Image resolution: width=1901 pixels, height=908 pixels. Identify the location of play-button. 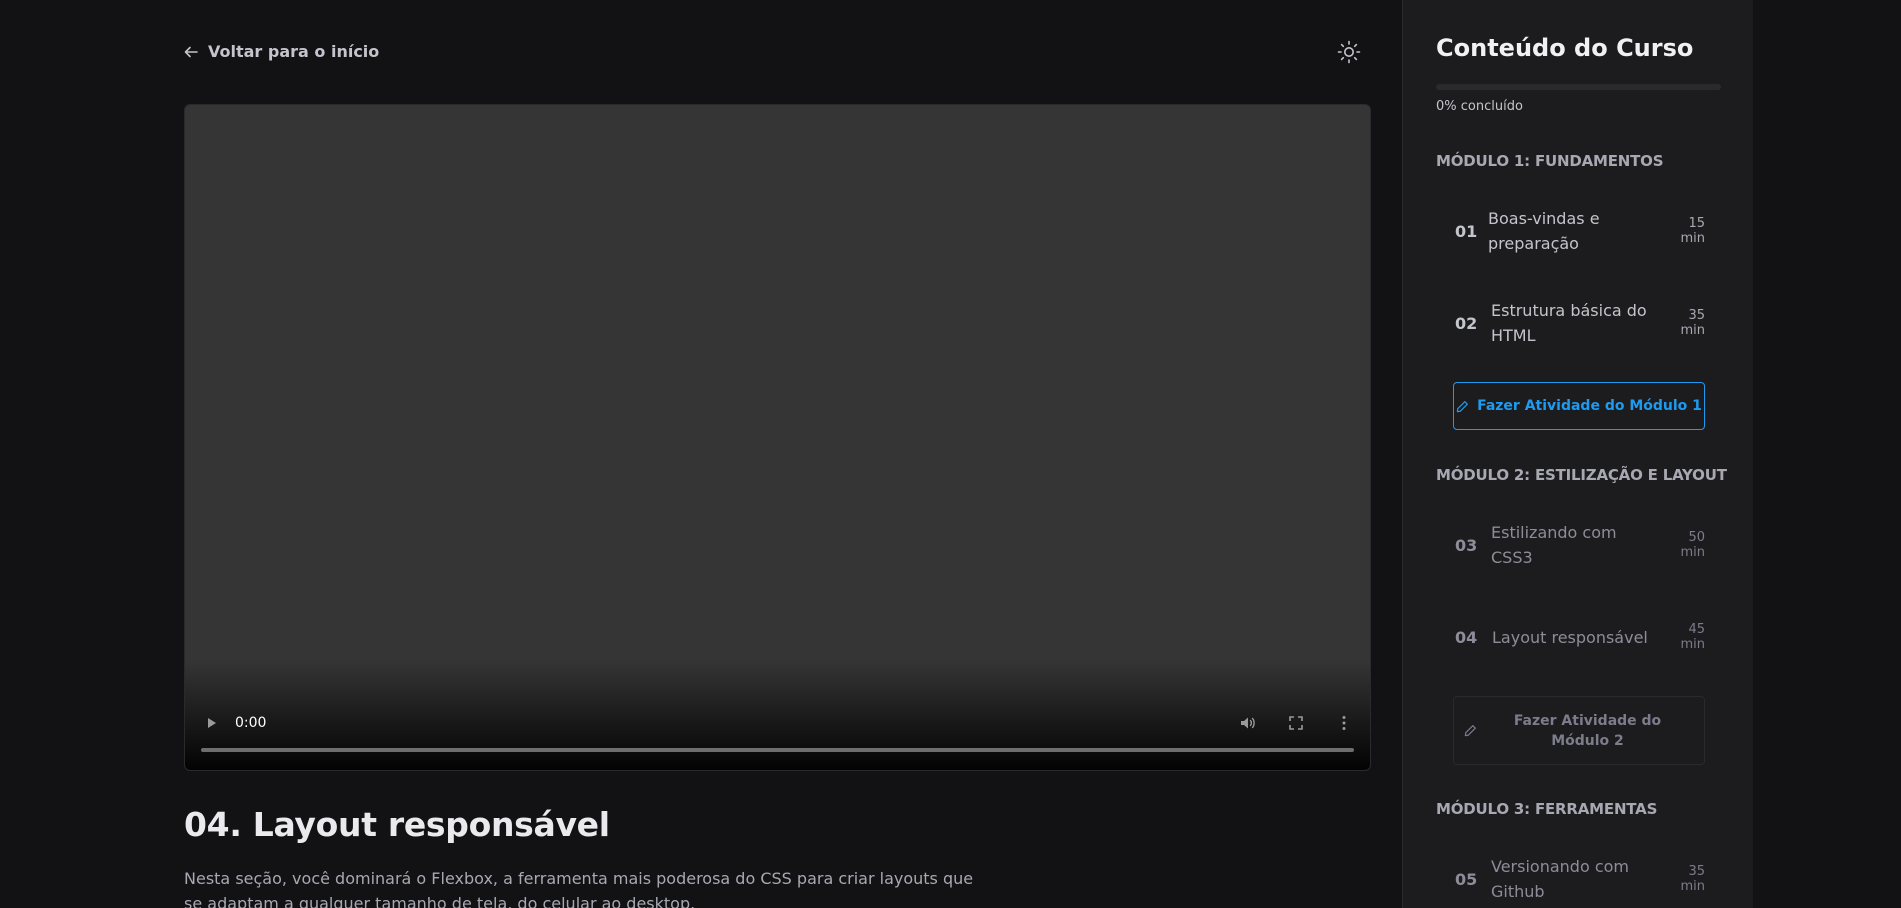
(211, 723).